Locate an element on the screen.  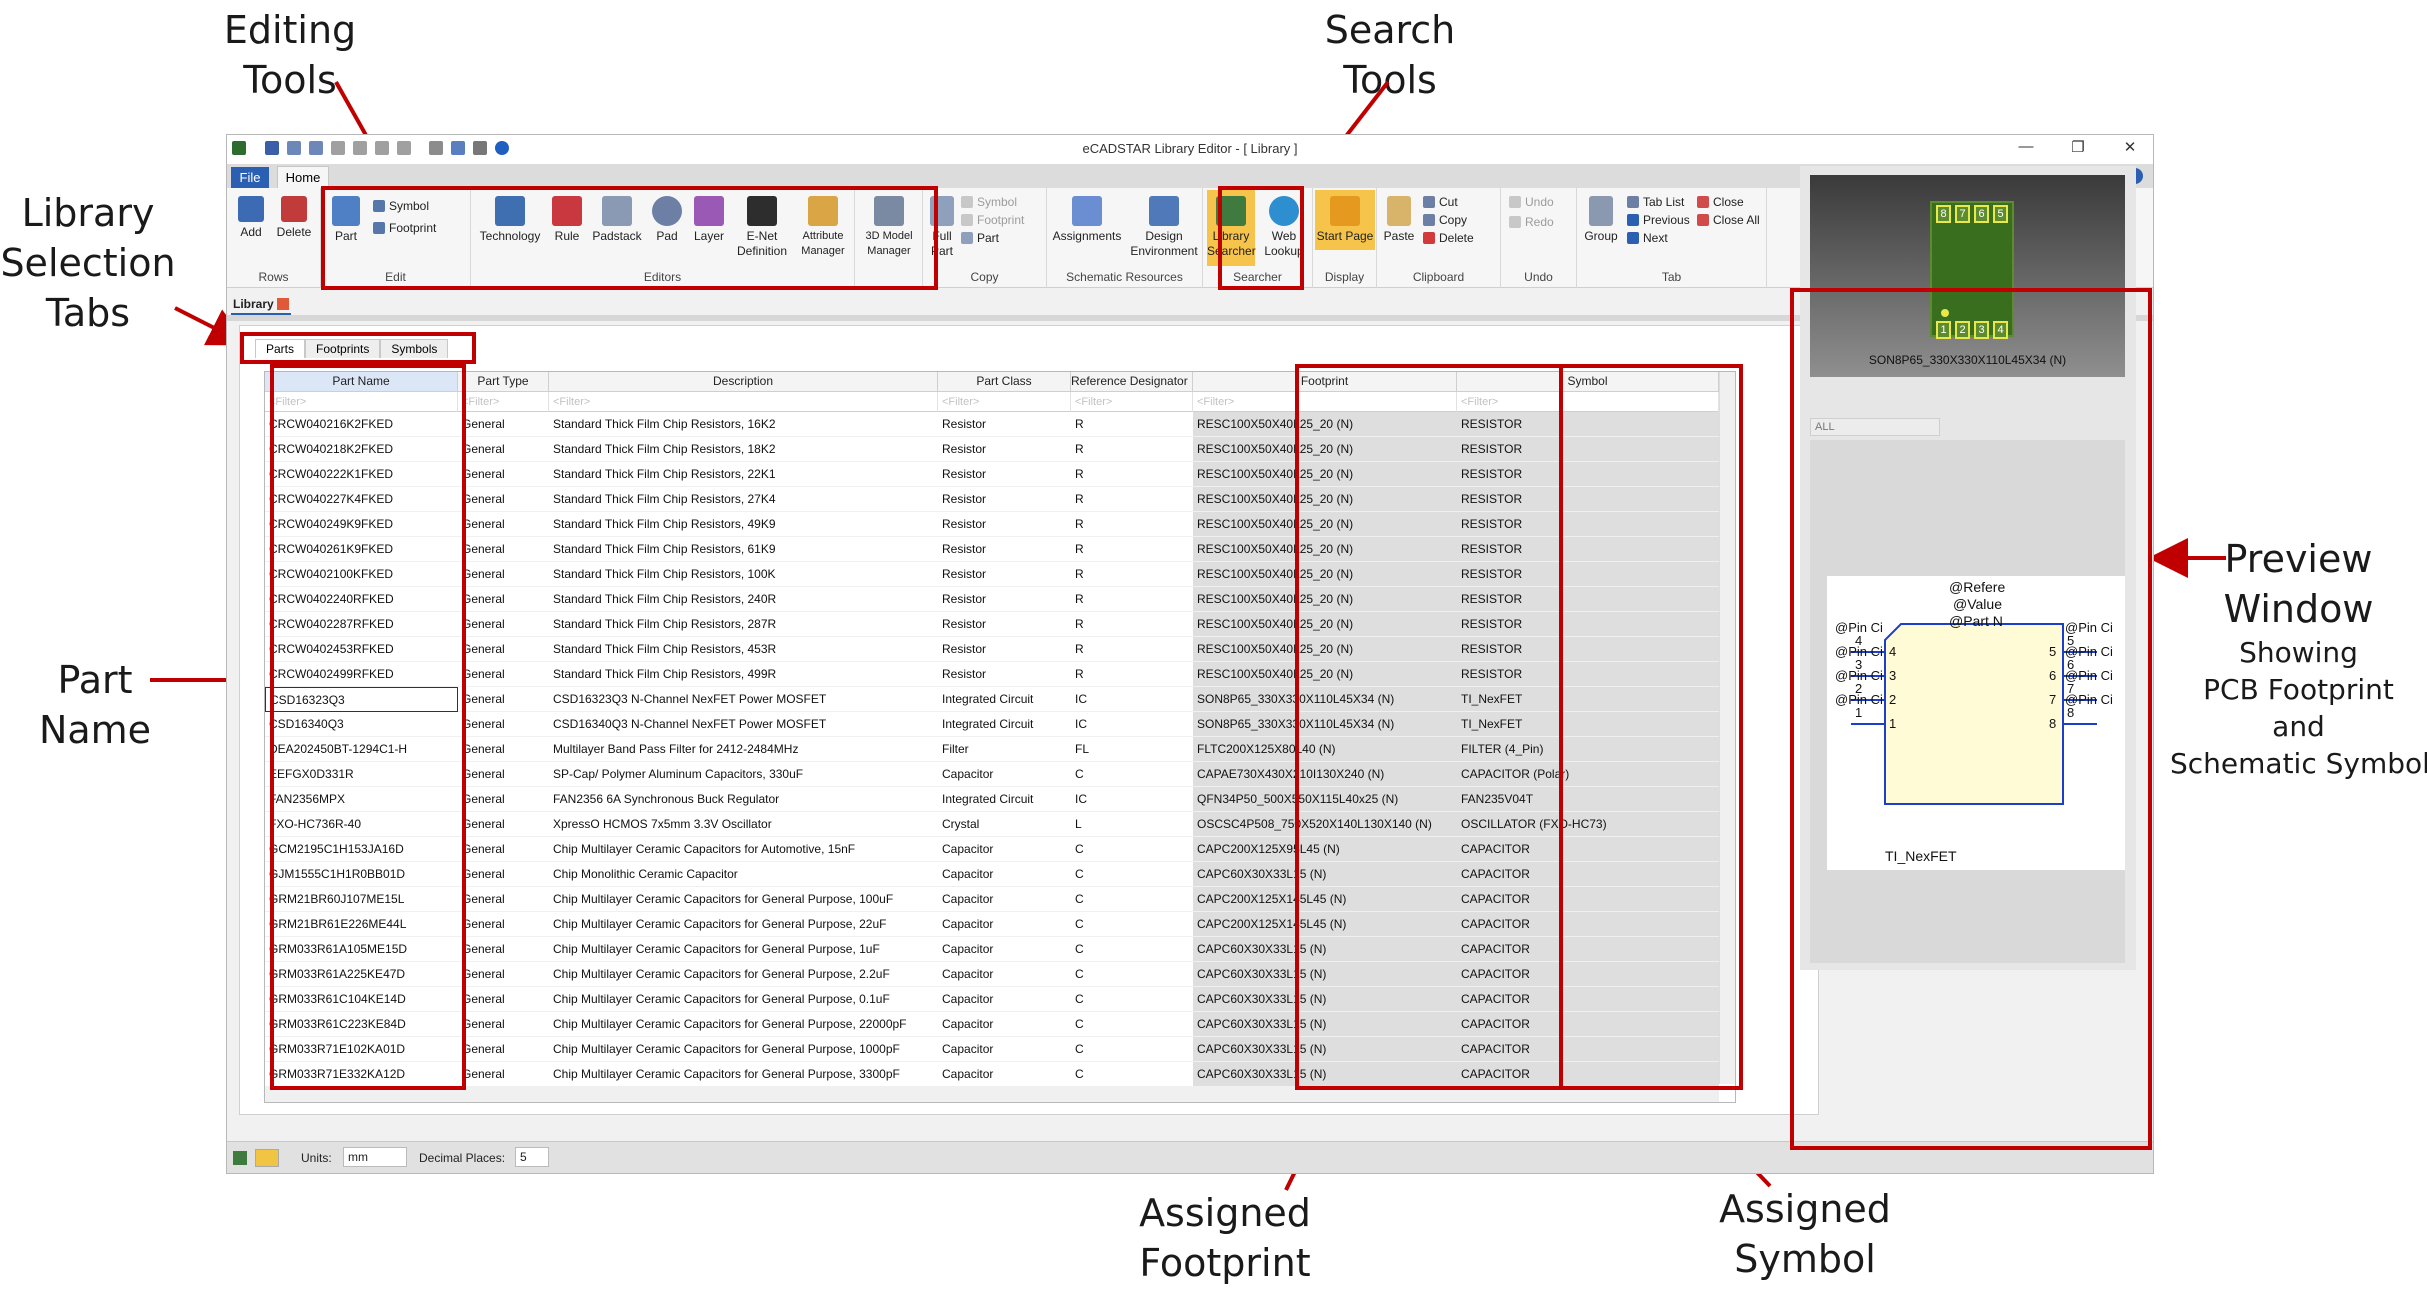
filter-refdes-prefix: <Filter> is located at coordinates (1132, 402).